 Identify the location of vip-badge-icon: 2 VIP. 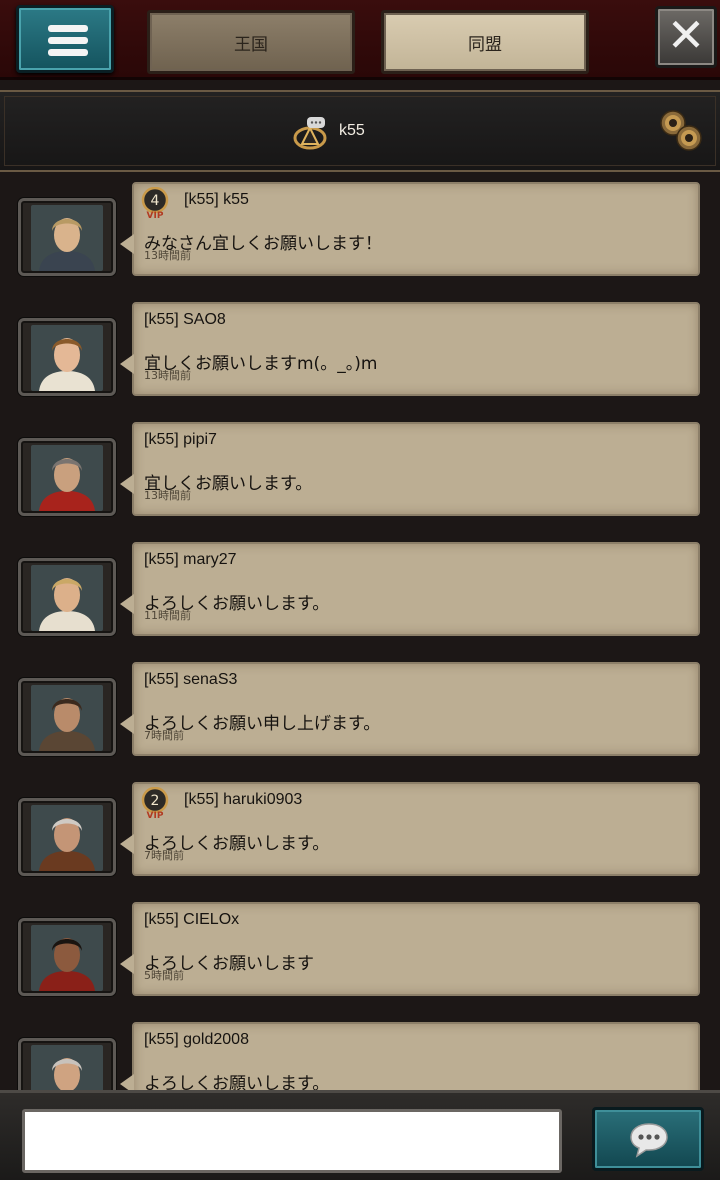
(155, 803).